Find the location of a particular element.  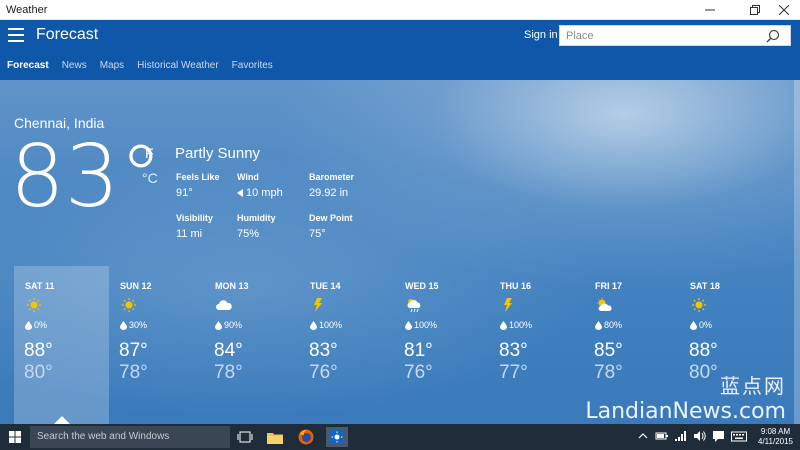

battery-icon is located at coordinates (662, 436).